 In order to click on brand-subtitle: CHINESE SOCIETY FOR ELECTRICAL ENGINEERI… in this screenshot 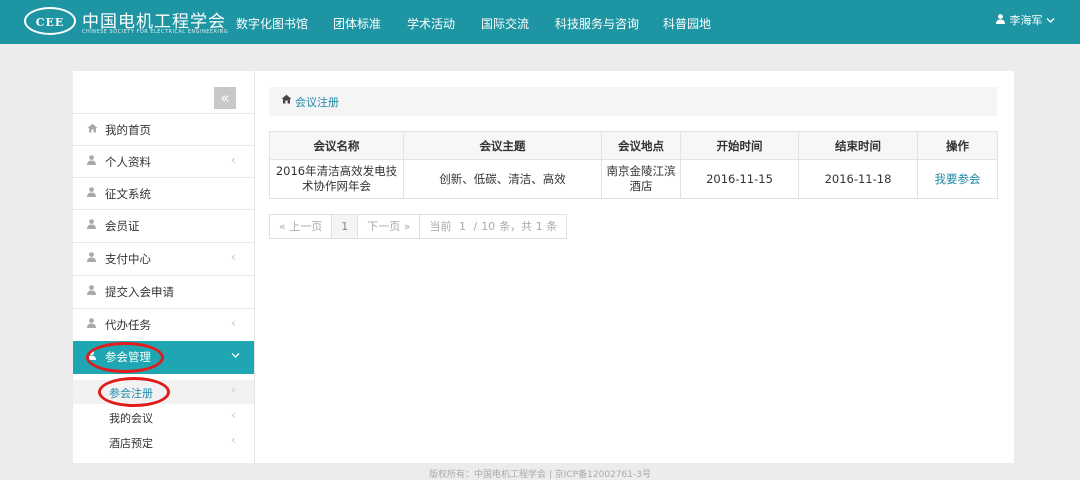, I will do `click(155, 32)`.